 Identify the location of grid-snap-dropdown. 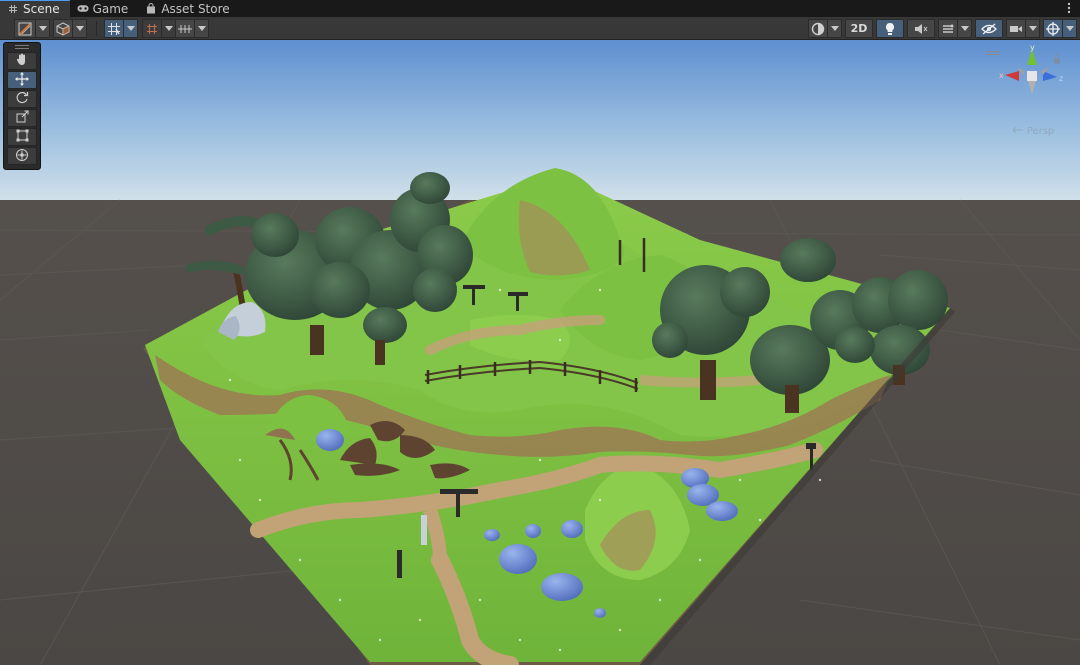
(121, 28).